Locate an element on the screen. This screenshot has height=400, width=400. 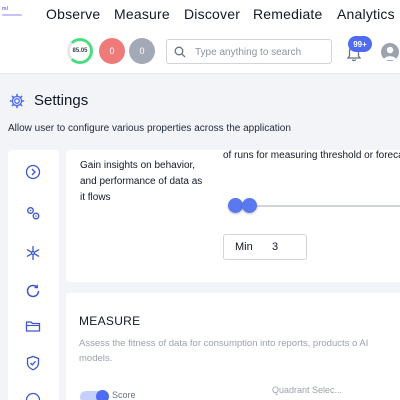
score-toggle is located at coordinates (94, 395).